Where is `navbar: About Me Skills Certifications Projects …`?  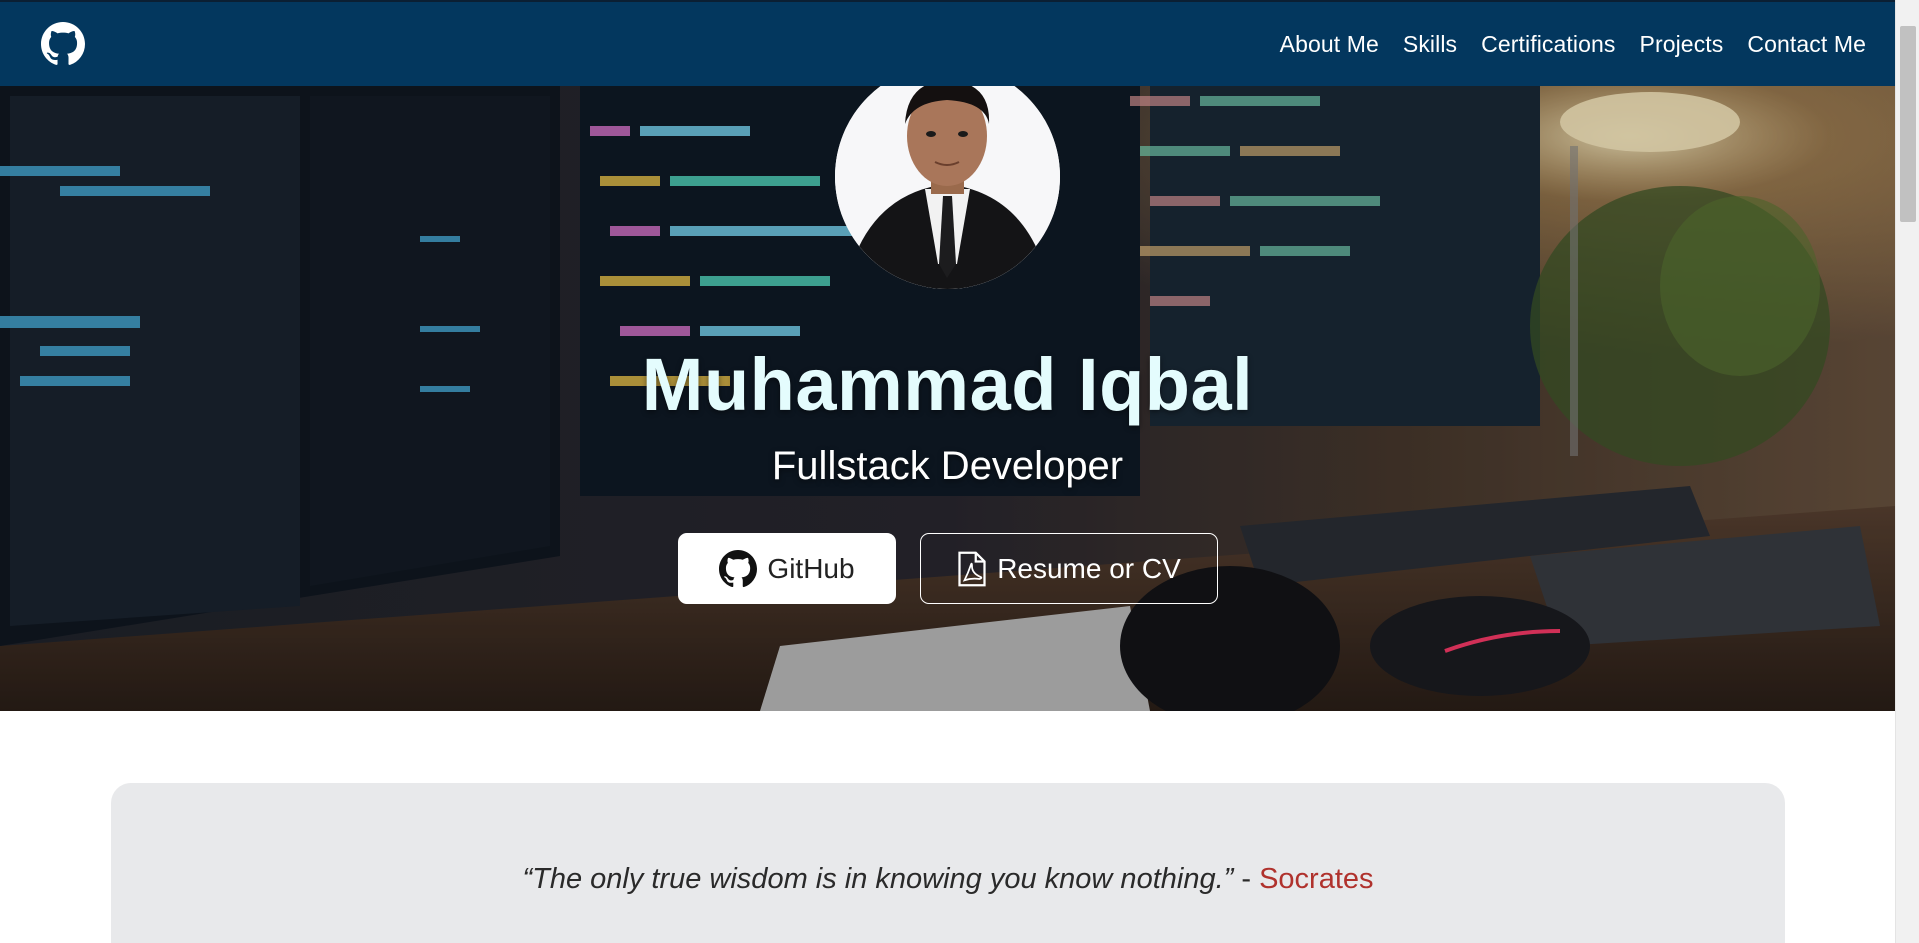 navbar: About Me Skills Certifications Projects … is located at coordinates (947, 43).